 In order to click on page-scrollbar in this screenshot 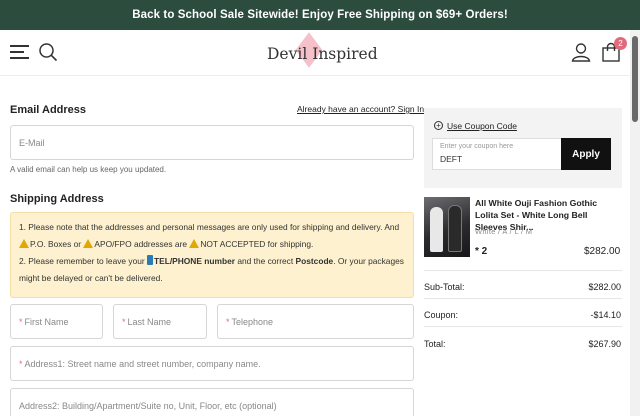, I will do `click(635, 223)`.